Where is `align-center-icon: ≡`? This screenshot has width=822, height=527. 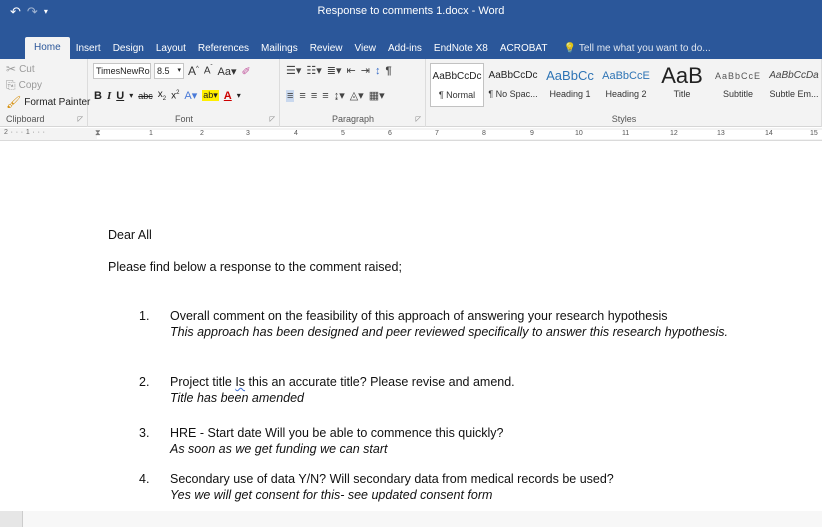
align-center-icon: ≡ is located at coordinates (302, 96).